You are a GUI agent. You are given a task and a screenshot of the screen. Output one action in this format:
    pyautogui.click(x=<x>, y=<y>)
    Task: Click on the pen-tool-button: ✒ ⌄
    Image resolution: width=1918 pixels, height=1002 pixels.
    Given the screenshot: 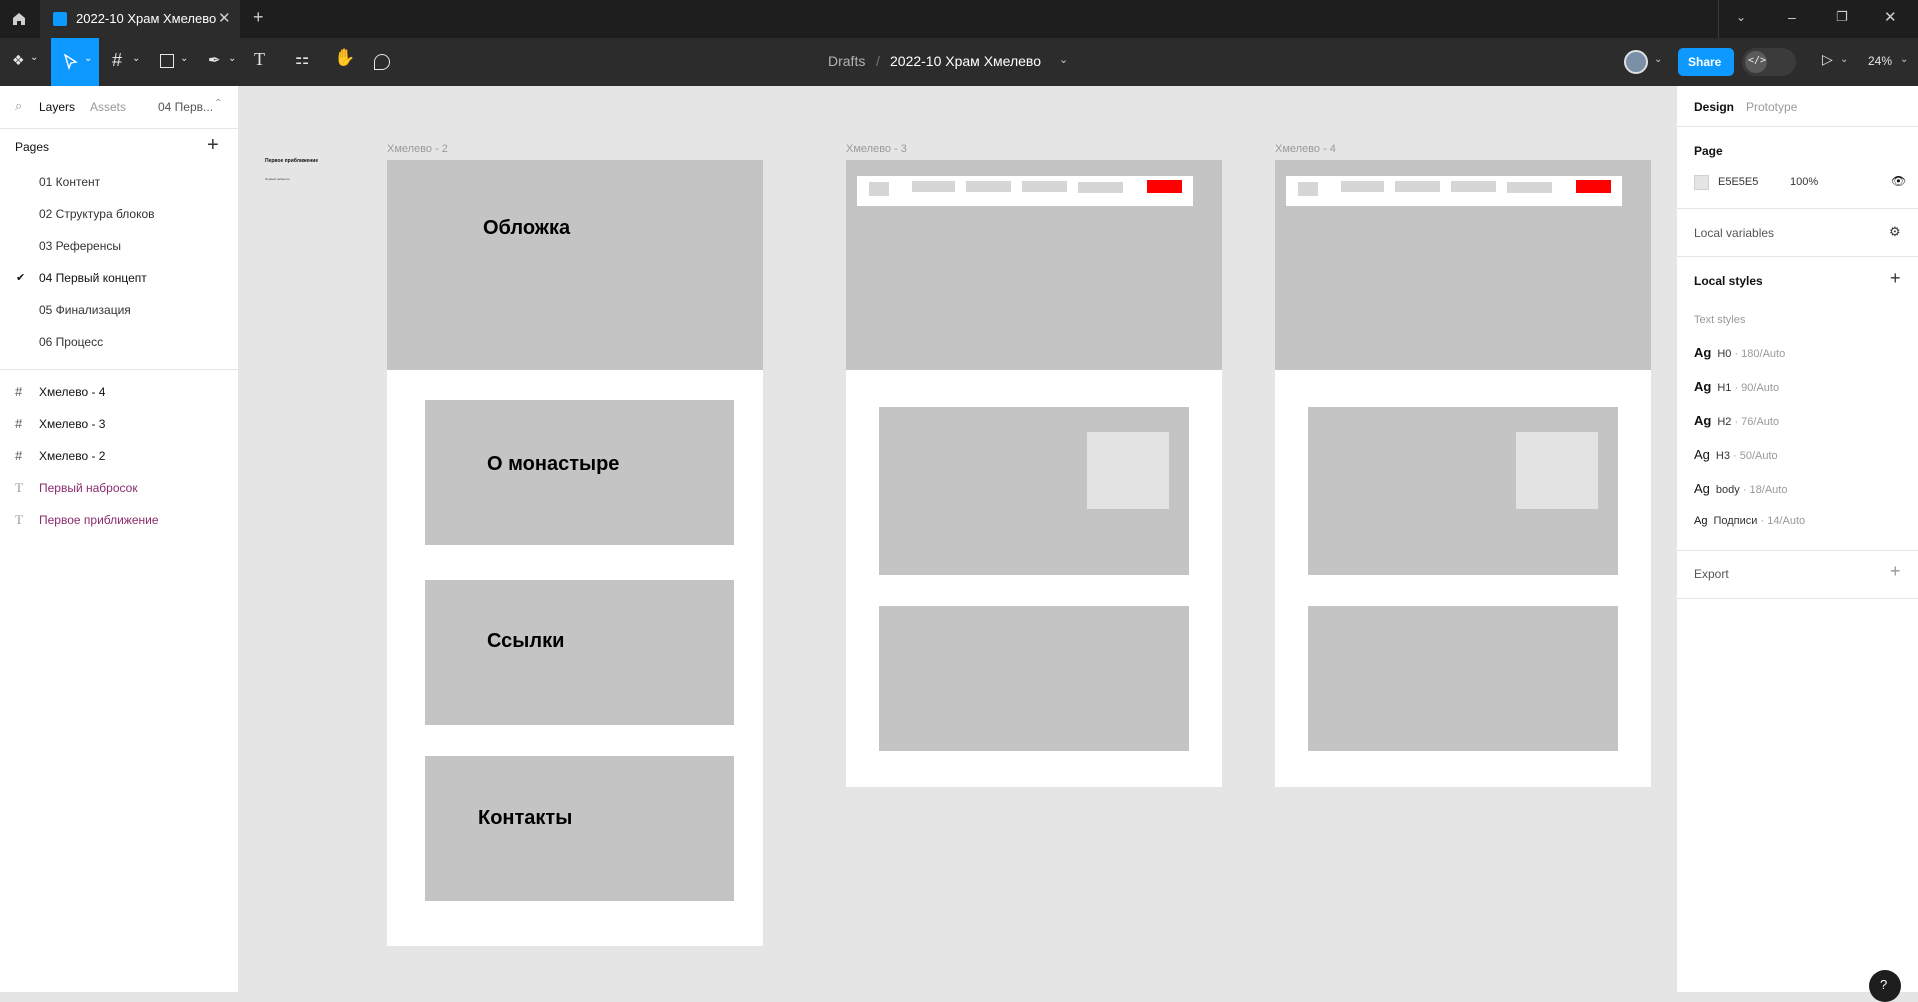 What is the action you would take?
    pyautogui.click(x=223, y=62)
    